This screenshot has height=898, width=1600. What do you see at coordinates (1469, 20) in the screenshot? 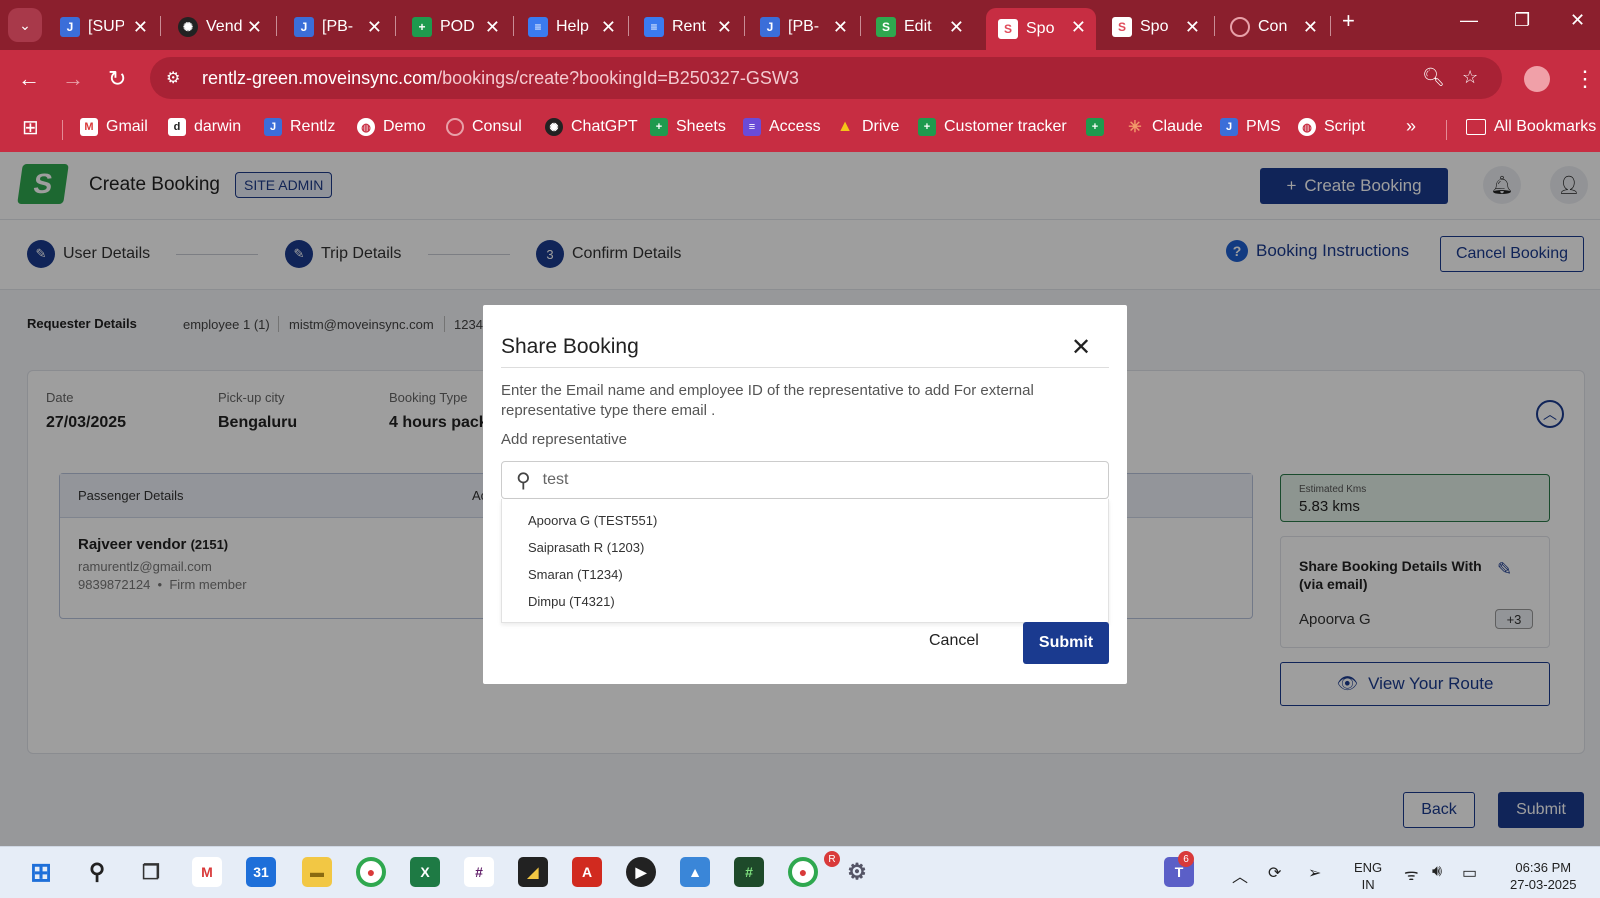
I see `minimize-icon: —` at bounding box center [1469, 20].